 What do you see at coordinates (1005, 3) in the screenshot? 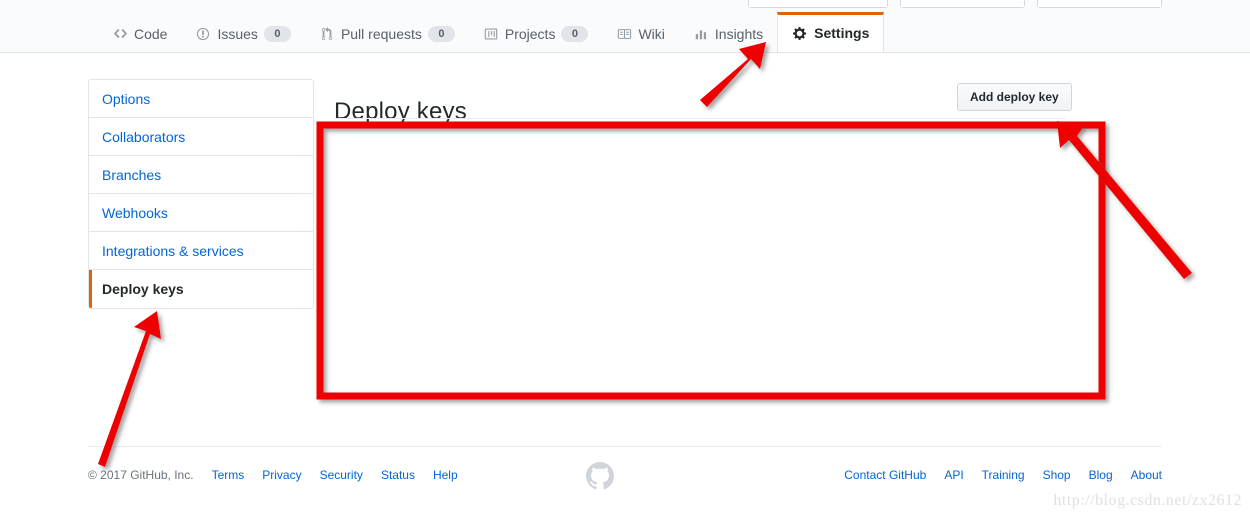
I see `star-count` at bounding box center [1005, 3].